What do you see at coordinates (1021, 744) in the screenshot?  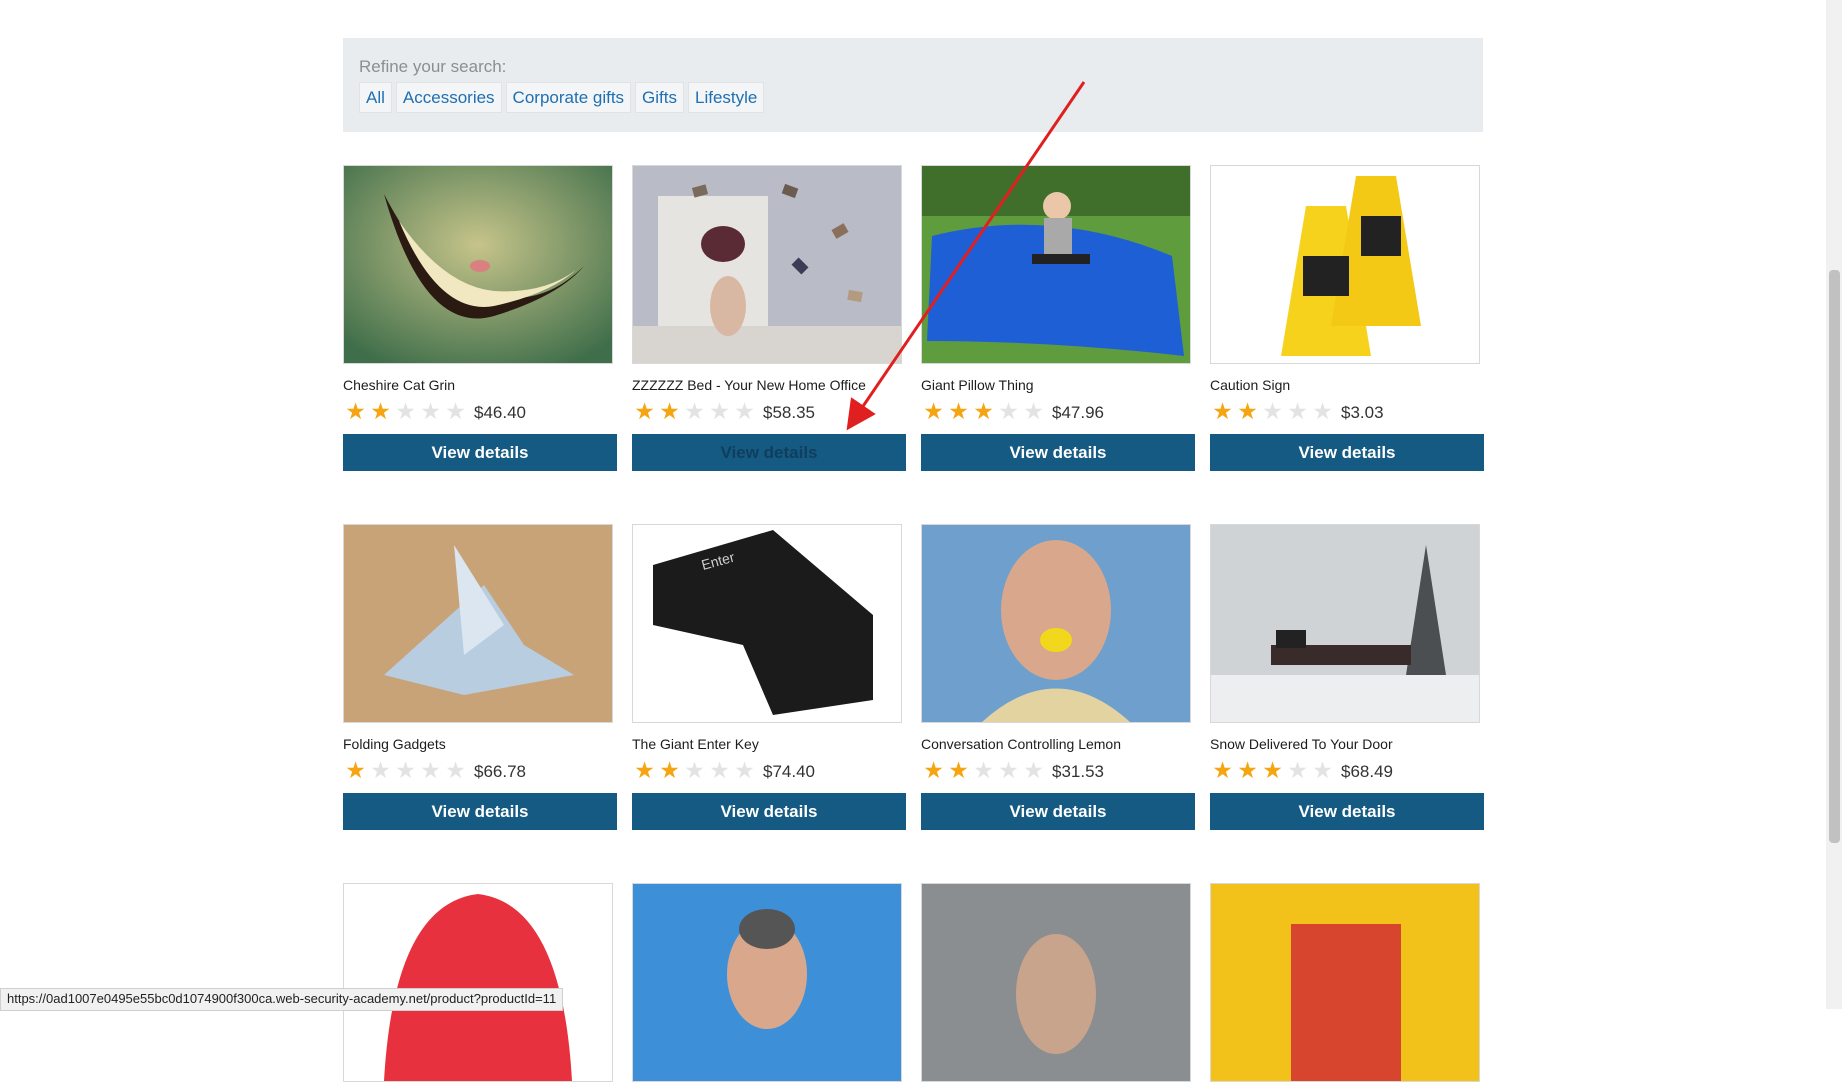 I see `product-name: Conversation Controlling Lemon` at bounding box center [1021, 744].